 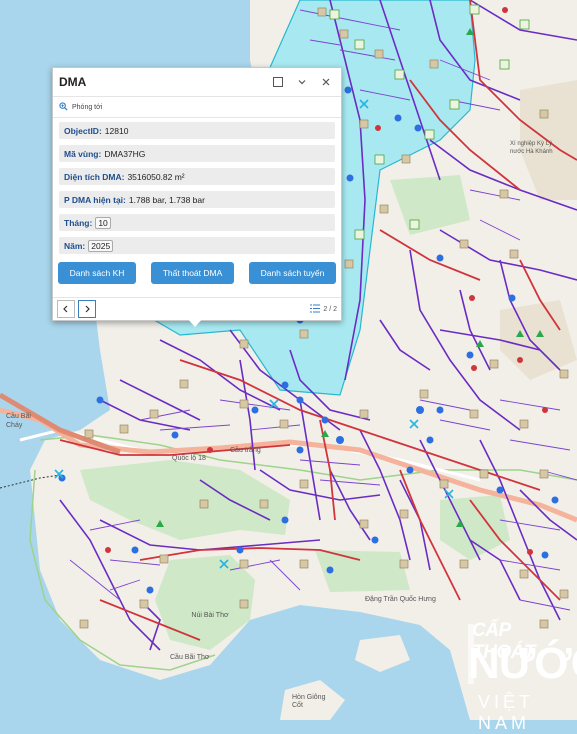 I want to click on field-value: 3516050.82 m², so click(x=156, y=176).